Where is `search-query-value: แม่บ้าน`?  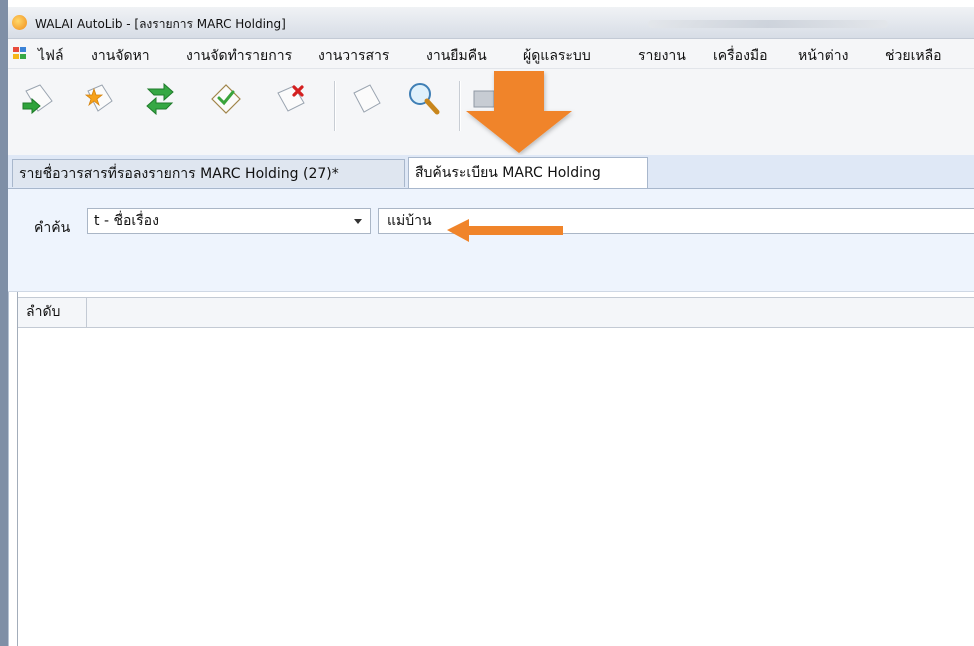 search-query-value: แม่บ้าน is located at coordinates (409, 221).